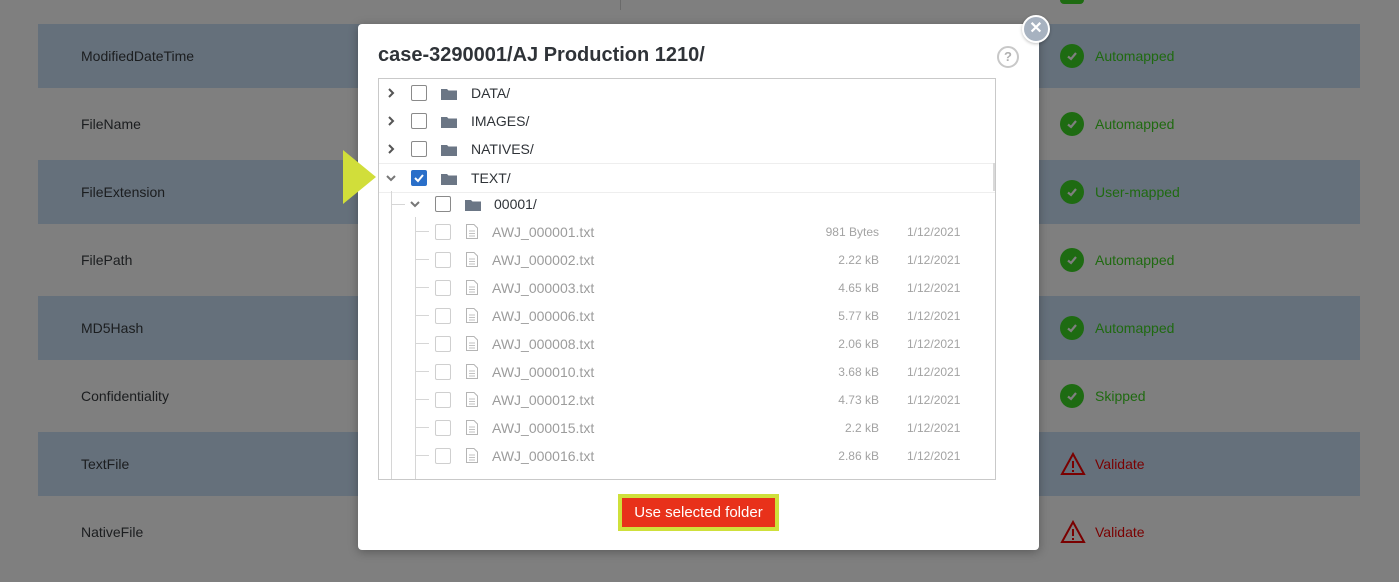  I want to click on question-circle-icon: ?, so click(1008, 57).